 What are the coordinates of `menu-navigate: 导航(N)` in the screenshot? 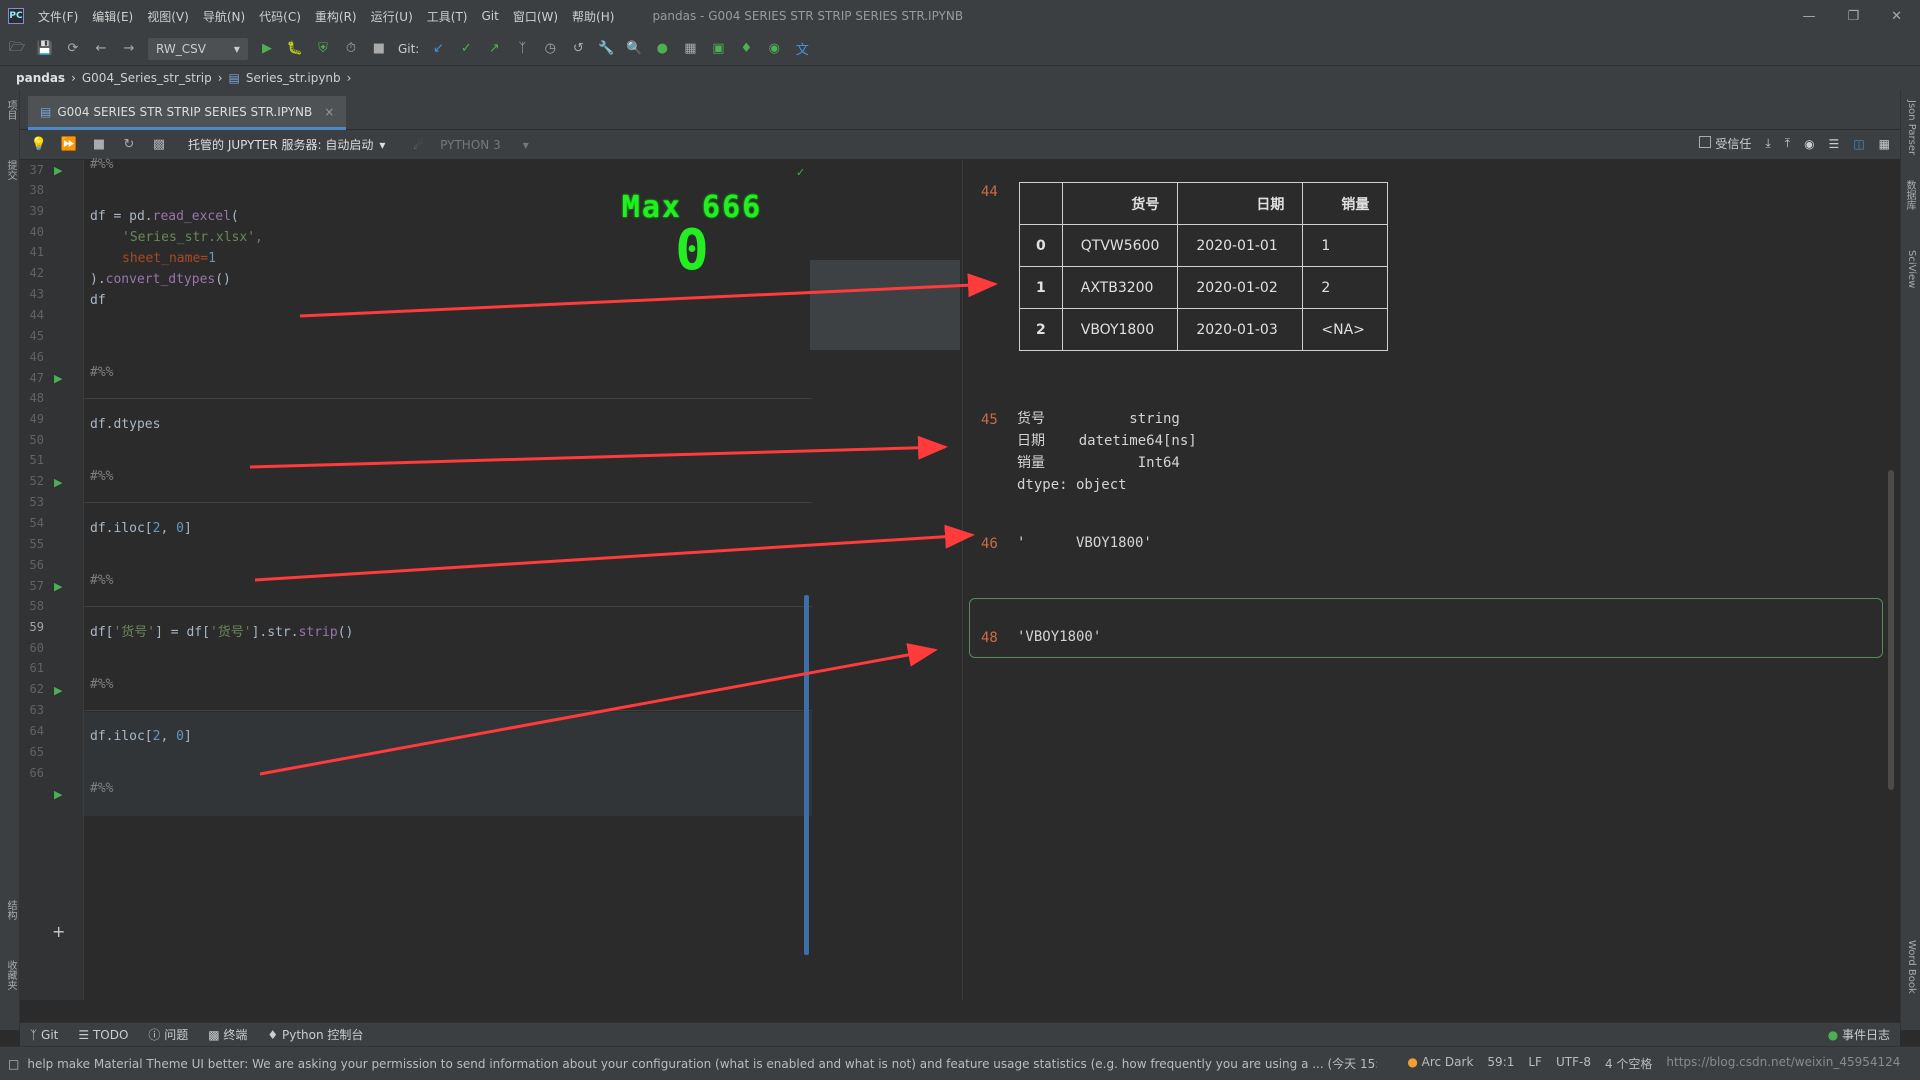 It's located at (224, 16).